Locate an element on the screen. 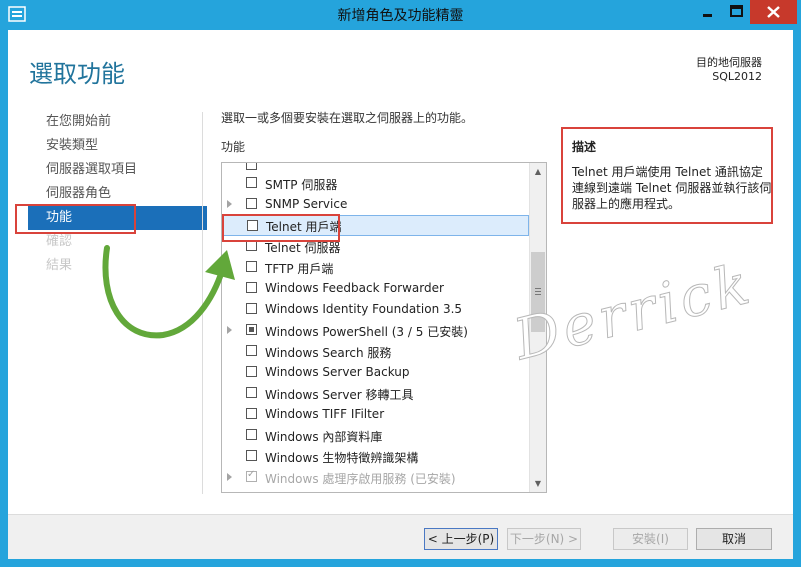 The height and width of the screenshot is (567, 801). feature-label: Windows 生物特徵辨識架構 is located at coordinates (342, 458).